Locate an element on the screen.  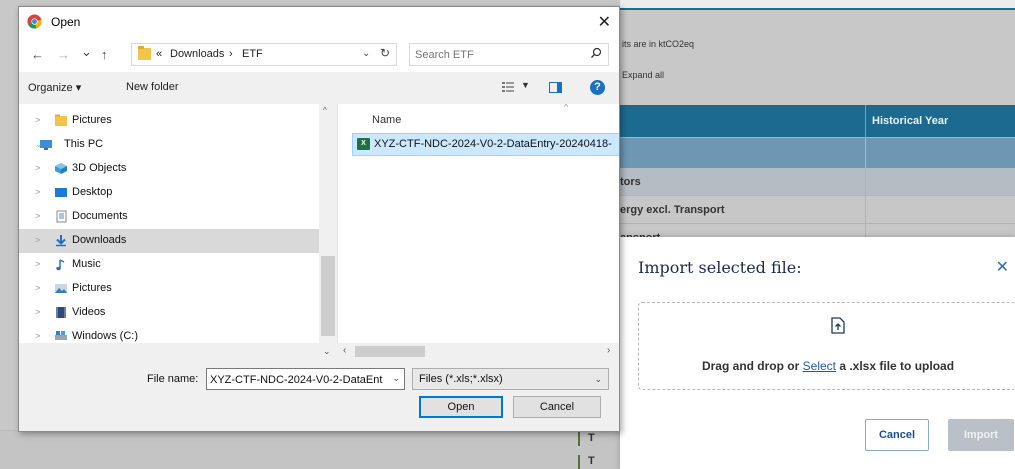
column-header-name: Name is located at coordinates (386, 120).